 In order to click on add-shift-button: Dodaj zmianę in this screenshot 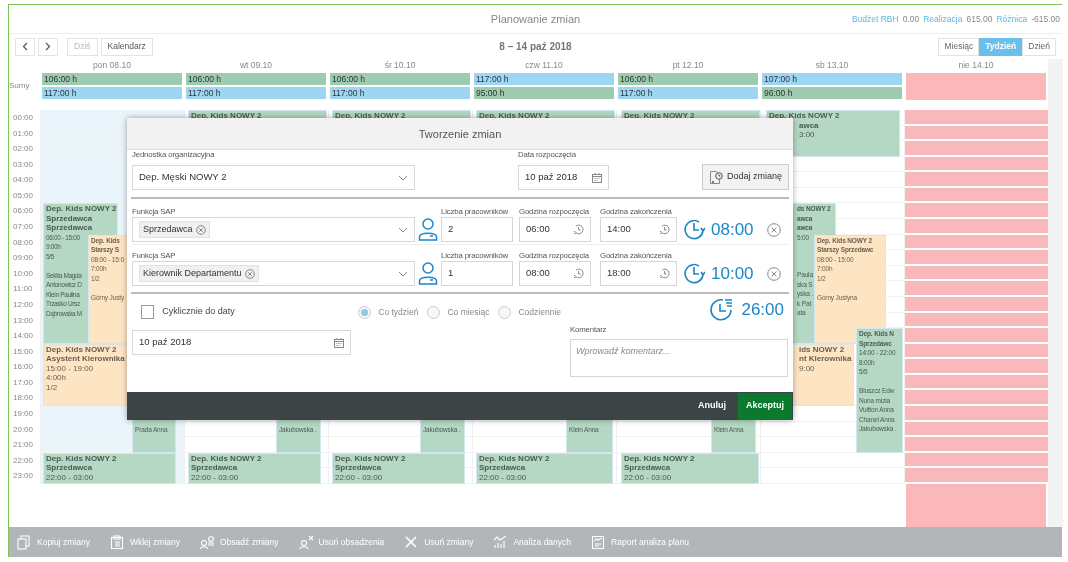, I will do `click(745, 177)`.